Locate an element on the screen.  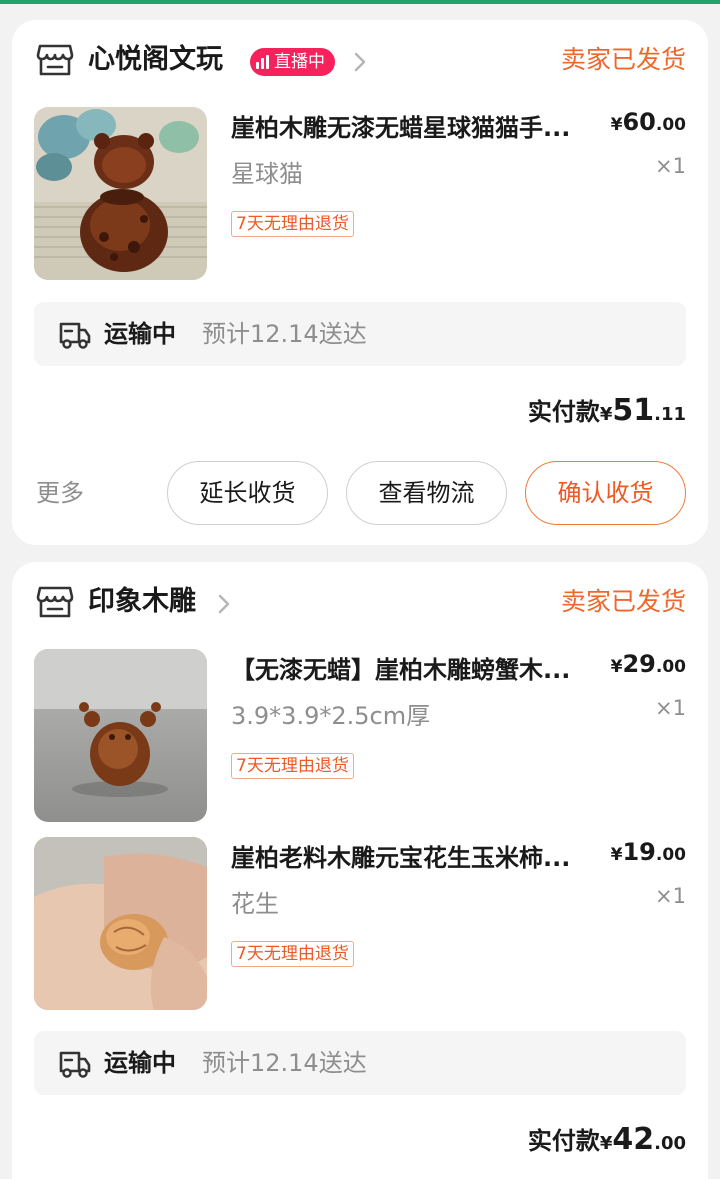
more-link: 更多 is located at coordinates (60, 493).